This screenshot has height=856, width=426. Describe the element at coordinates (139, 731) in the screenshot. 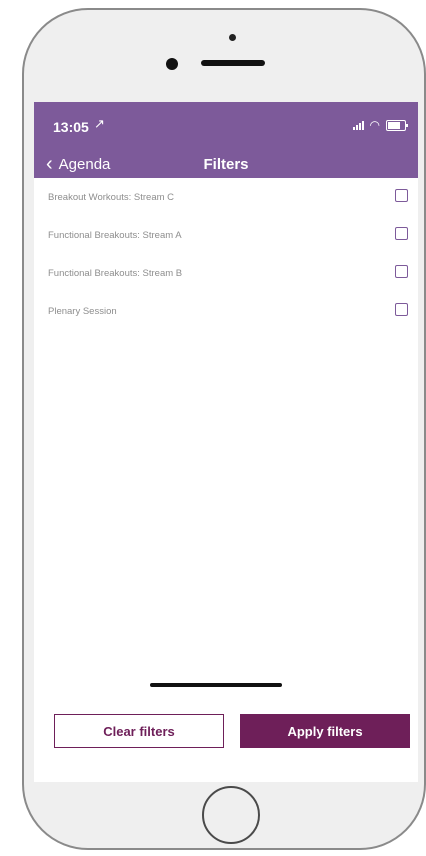

I see `clear-filters-button: Clear filters` at that location.